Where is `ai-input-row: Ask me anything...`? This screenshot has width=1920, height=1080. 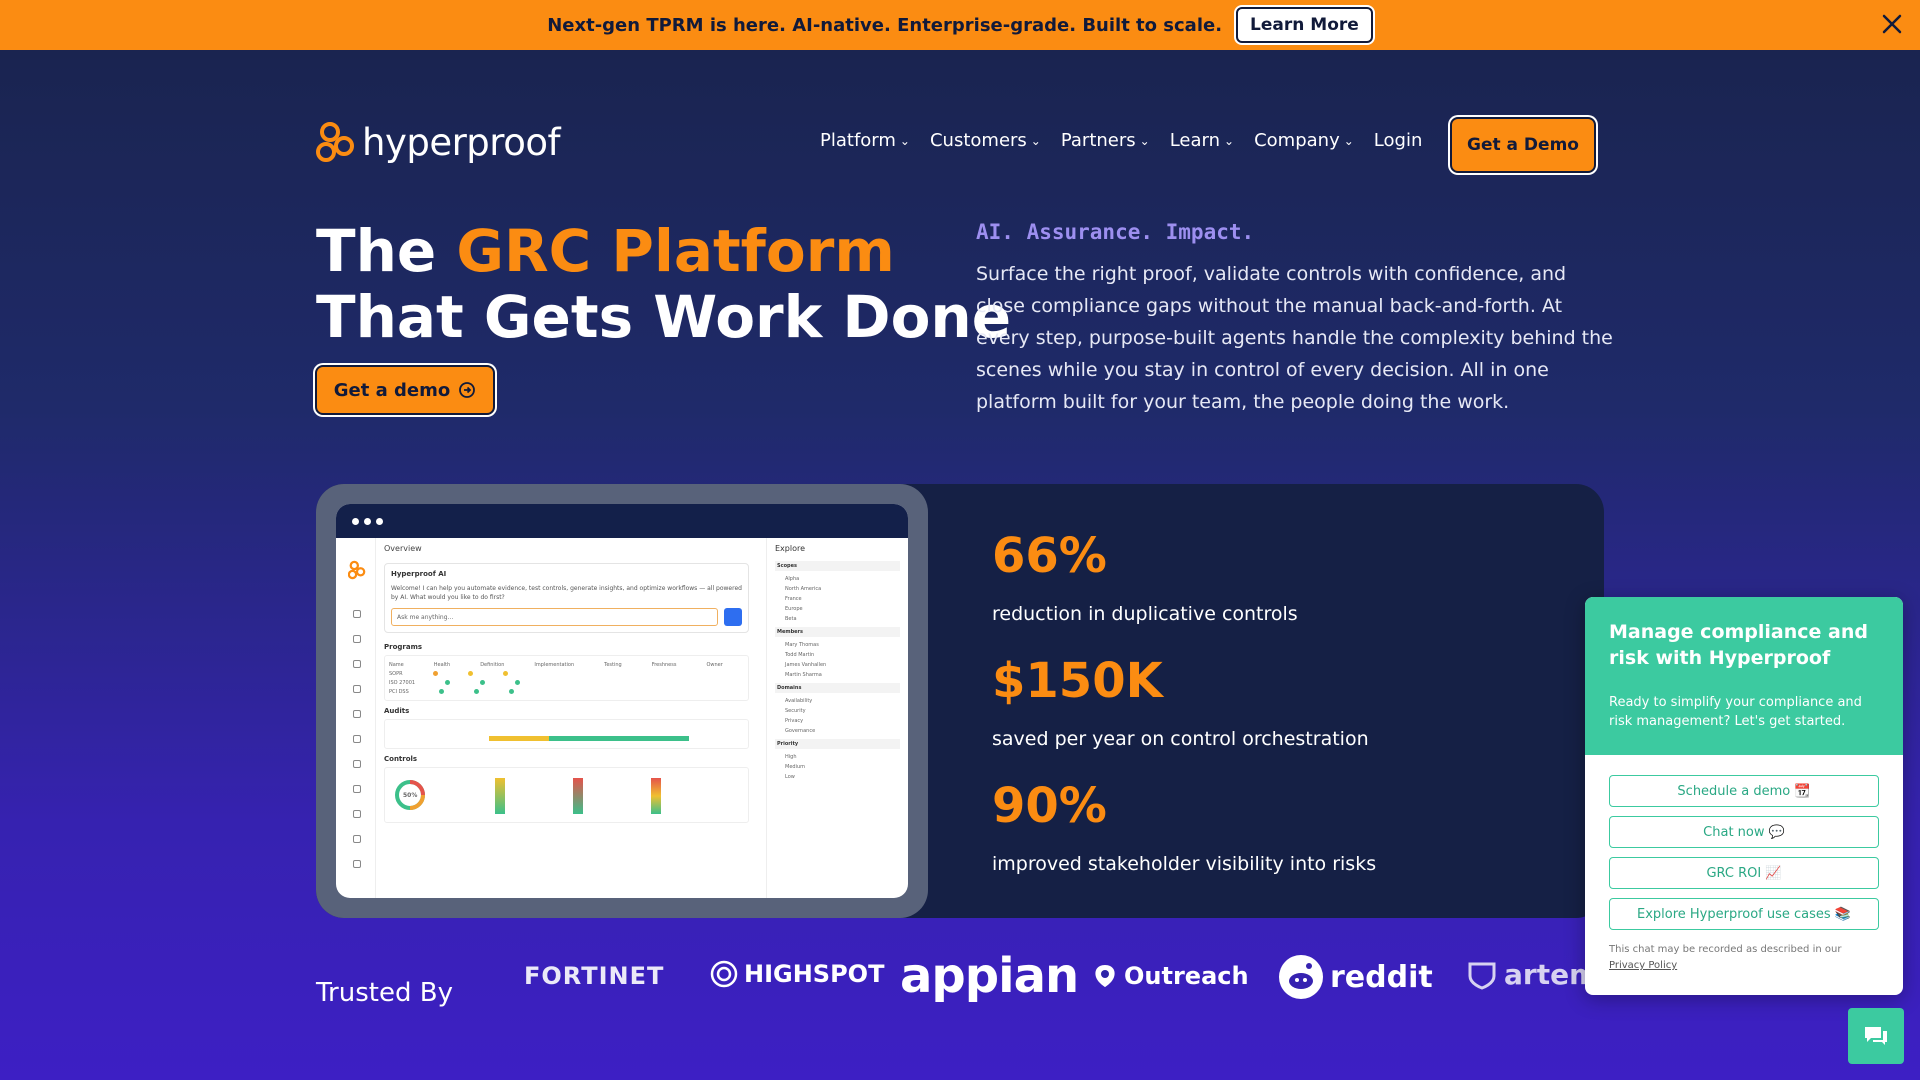 ai-input-row: Ask me anything... is located at coordinates (566, 617).